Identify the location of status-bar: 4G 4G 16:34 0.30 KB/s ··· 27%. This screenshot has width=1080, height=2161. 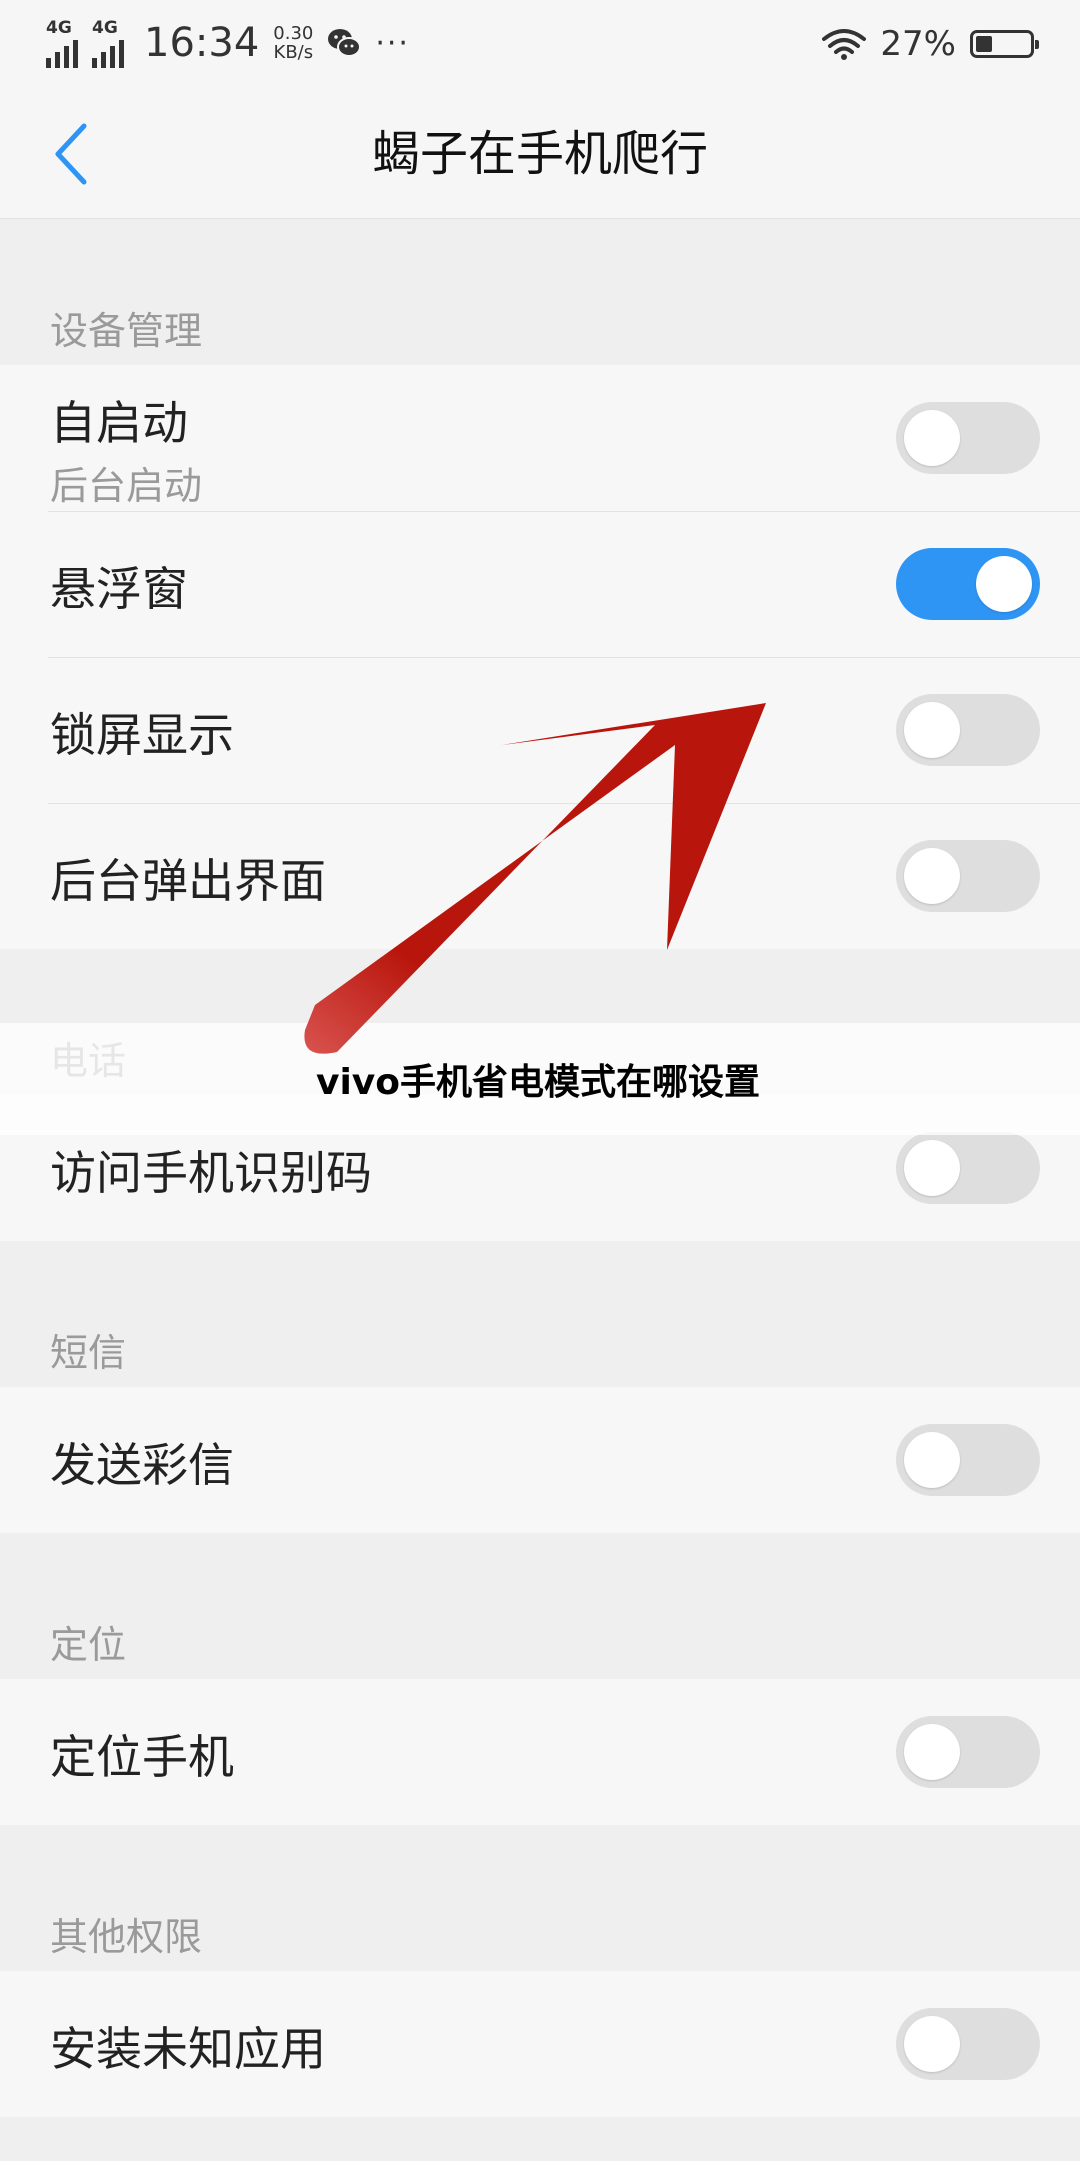
(540, 45).